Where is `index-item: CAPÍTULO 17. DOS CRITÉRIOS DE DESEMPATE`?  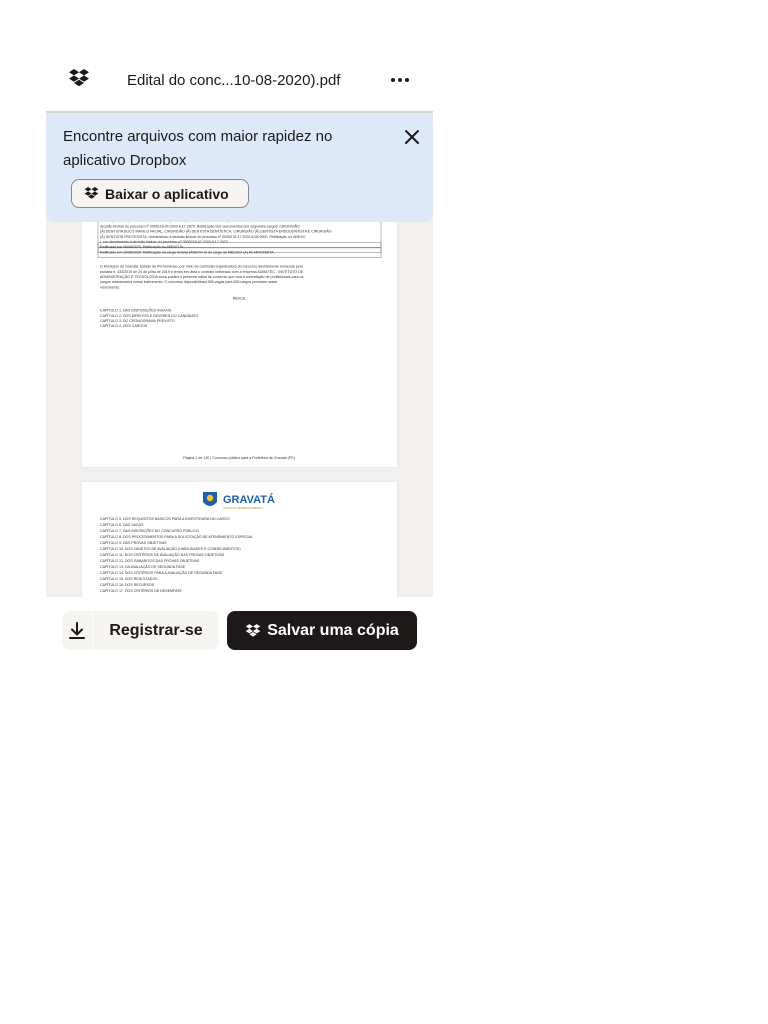
index-item: CAPÍTULO 17. DOS CRITÉRIOS DE DESEMPATE is located at coordinates (141, 590).